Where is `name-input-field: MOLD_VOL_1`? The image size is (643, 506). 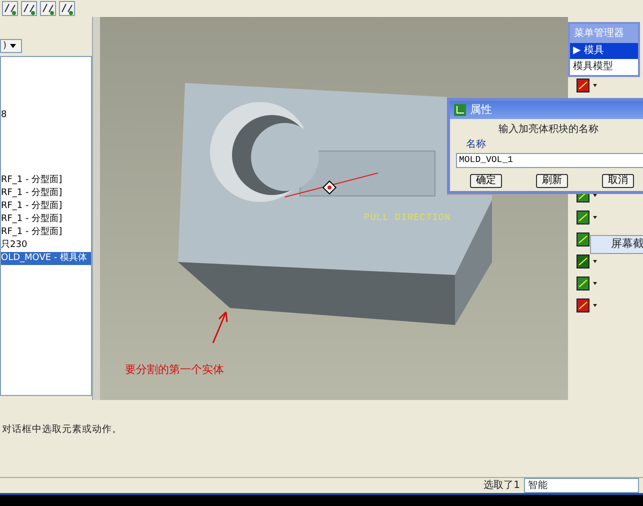 name-input-field: MOLD_VOL_1 is located at coordinates (549, 160).